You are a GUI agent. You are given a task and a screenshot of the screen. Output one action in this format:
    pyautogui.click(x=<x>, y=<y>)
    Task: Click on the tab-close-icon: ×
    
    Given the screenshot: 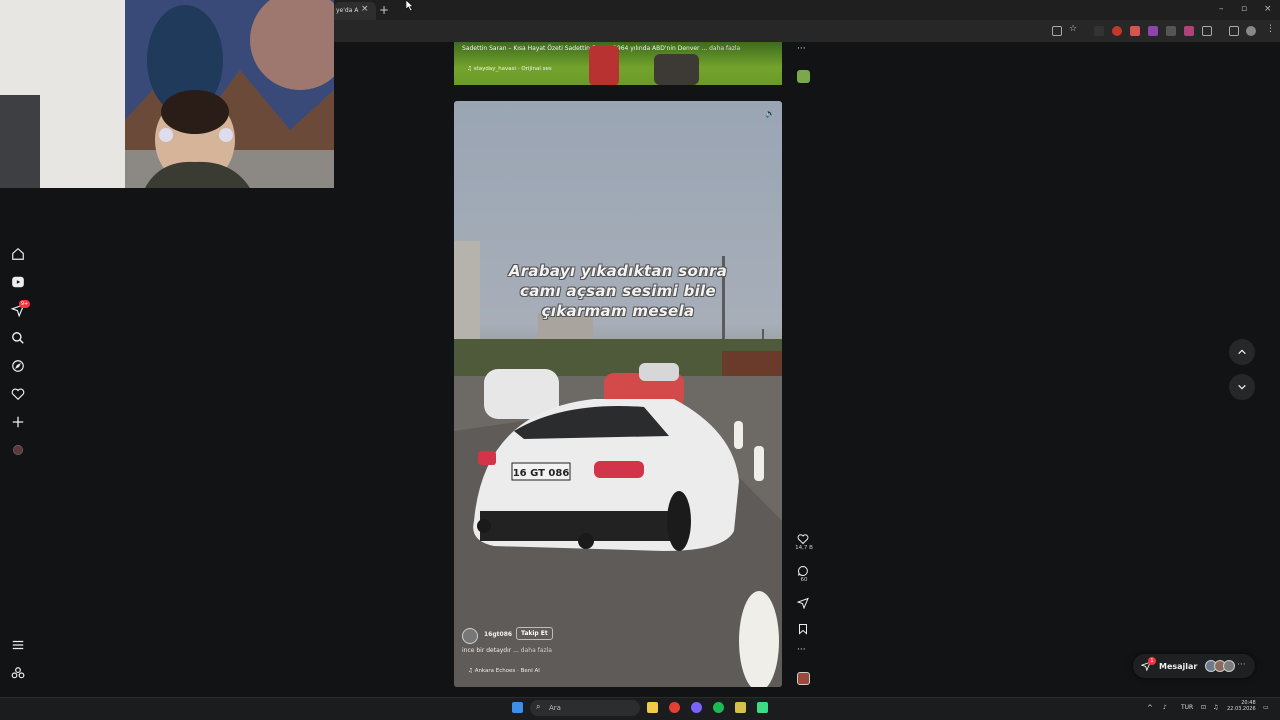 What is the action you would take?
    pyautogui.click(x=365, y=9)
    